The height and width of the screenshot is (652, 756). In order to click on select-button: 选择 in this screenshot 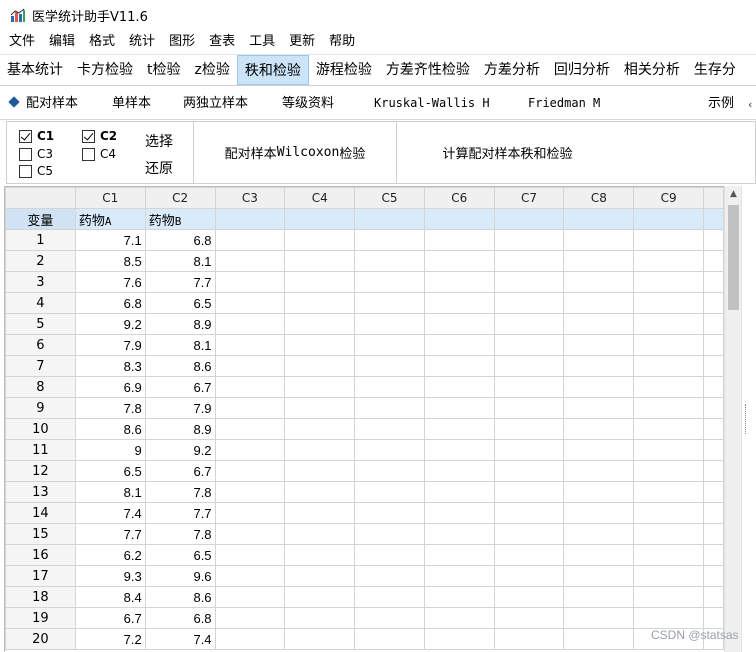, I will do `click(159, 141)`.